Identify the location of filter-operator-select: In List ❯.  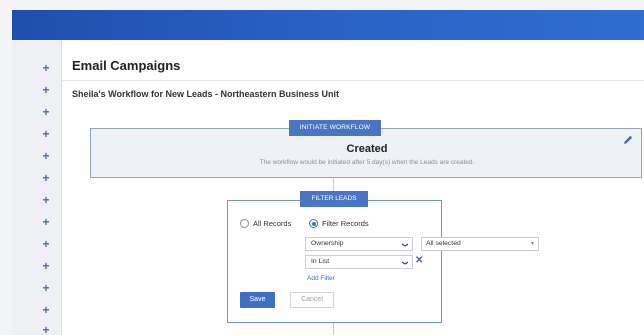
(359, 262).